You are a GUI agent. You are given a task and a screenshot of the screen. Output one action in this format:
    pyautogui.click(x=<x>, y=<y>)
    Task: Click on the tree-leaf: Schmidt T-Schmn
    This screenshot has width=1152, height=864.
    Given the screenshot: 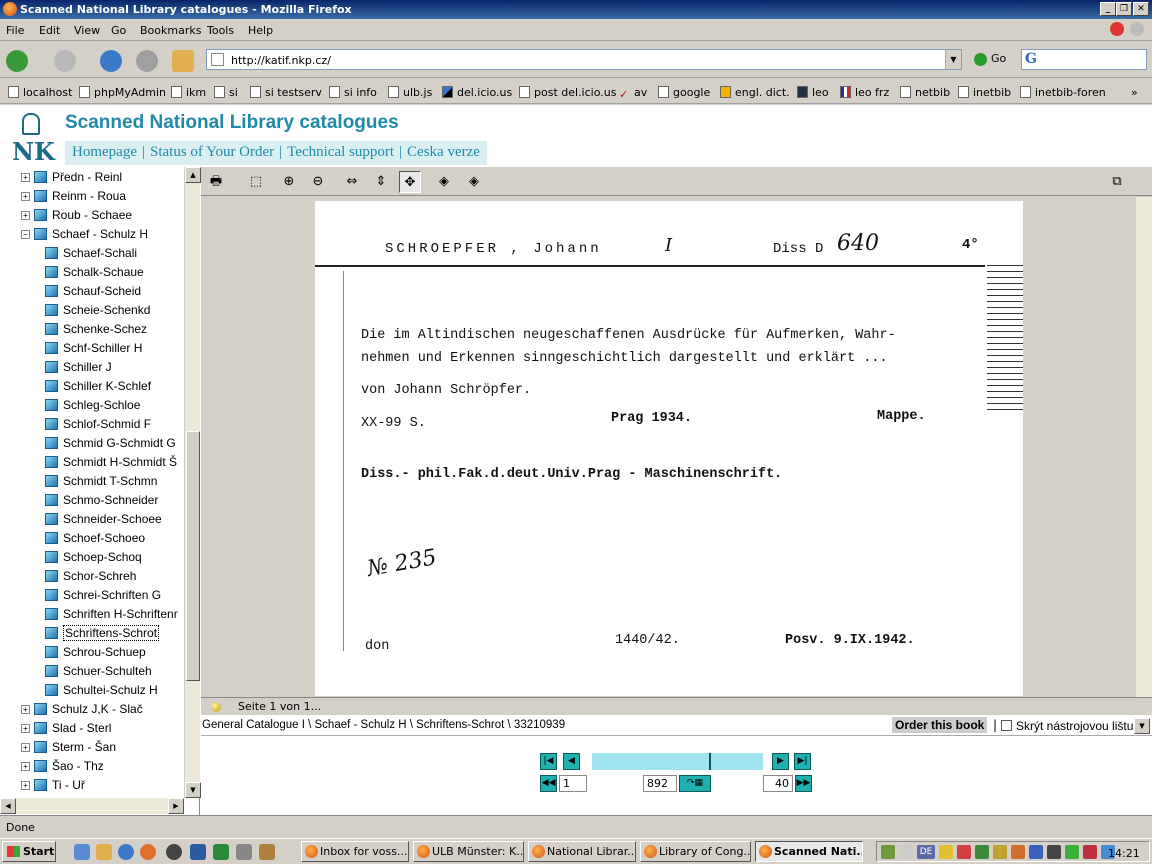 What is the action you would take?
    pyautogui.click(x=101, y=481)
    